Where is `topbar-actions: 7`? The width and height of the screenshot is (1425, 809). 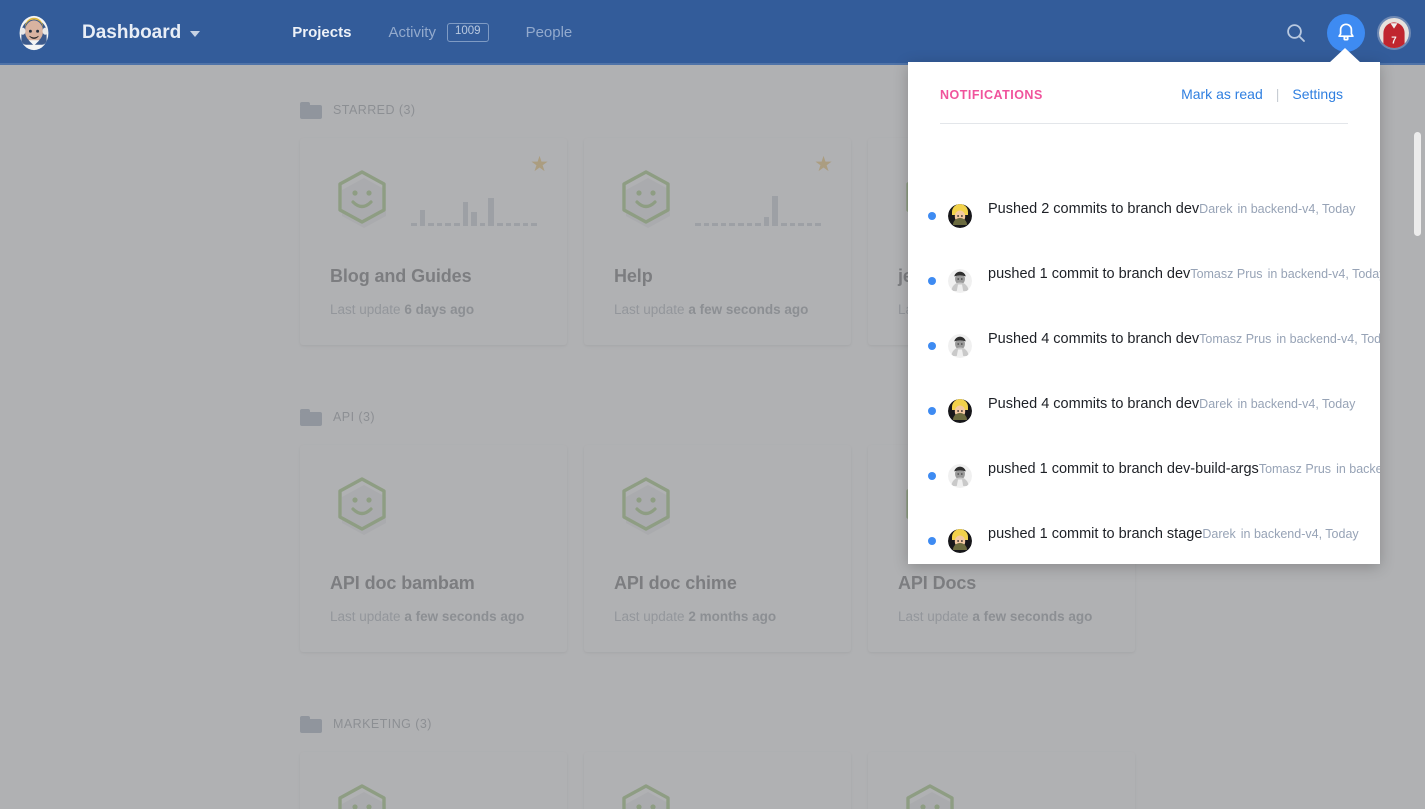 topbar-actions: 7 is located at coordinates (1344, 32).